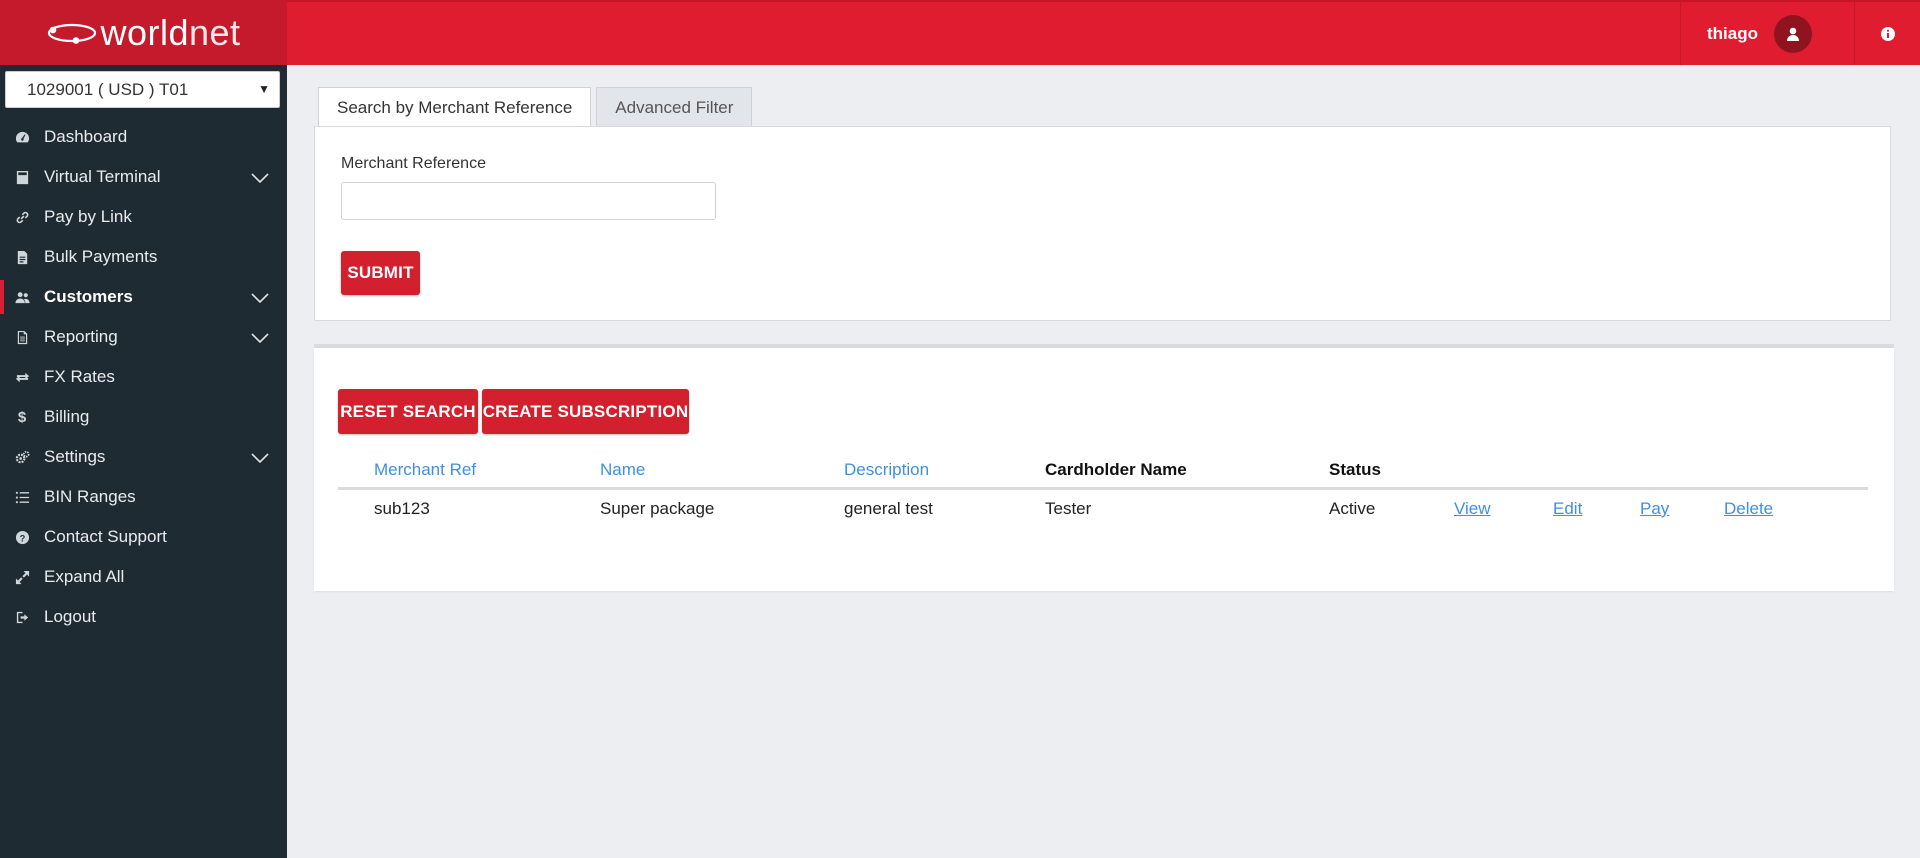 The height and width of the screenshot is (858, 1920). What do you see at coordinates (22, 417) in the screenshot?
I see `dollar-icon: $` at bounding box center [22, 417].